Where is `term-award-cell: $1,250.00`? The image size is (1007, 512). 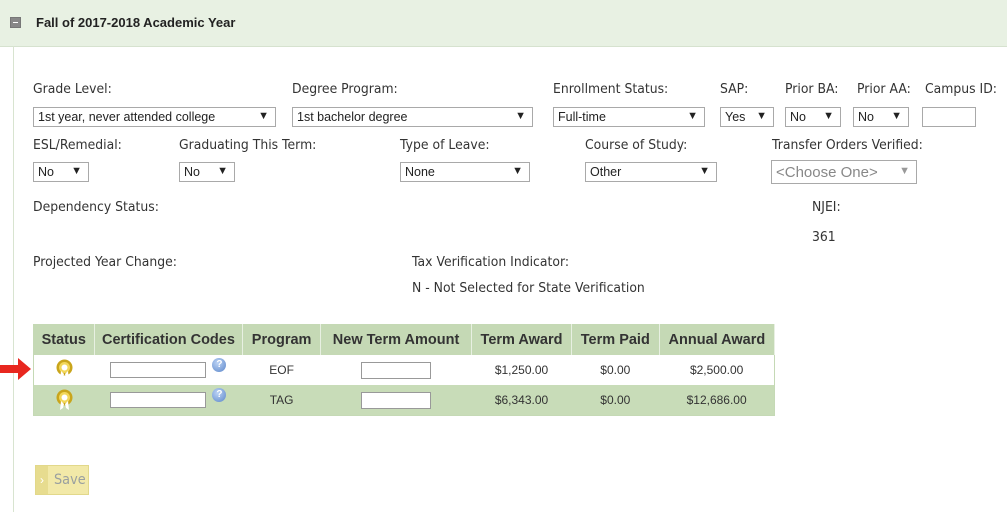 term-award-cell: $1,250.00 is located at coordinates (521, 370).